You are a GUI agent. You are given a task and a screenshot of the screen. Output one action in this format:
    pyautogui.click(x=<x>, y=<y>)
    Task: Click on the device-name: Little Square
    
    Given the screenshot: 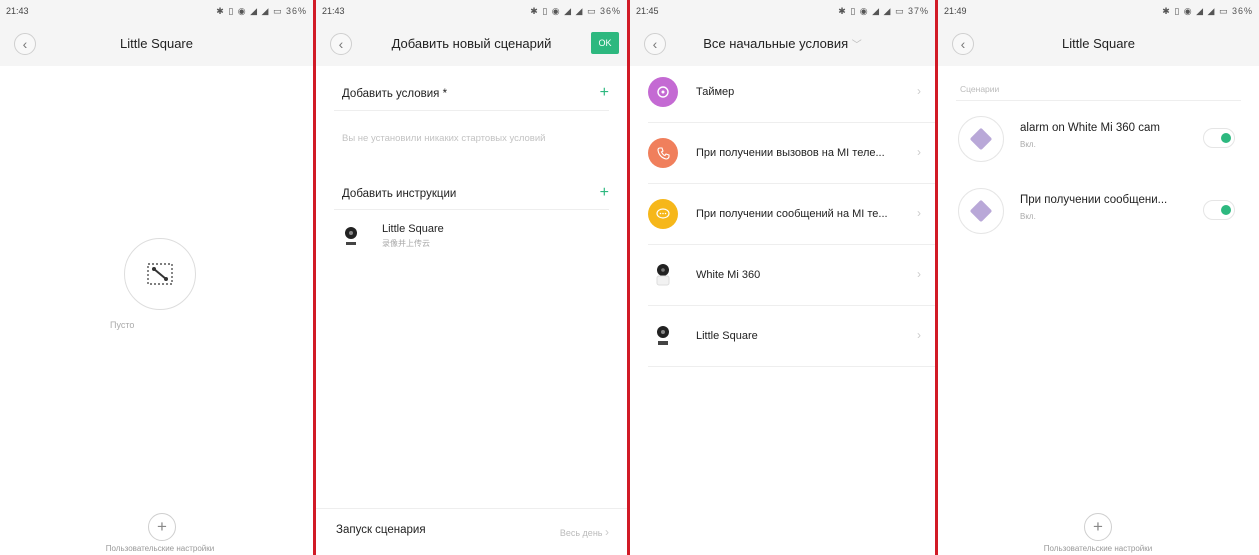 What is the action you would take?
    pyautogui.click(x=413, y=229)
    